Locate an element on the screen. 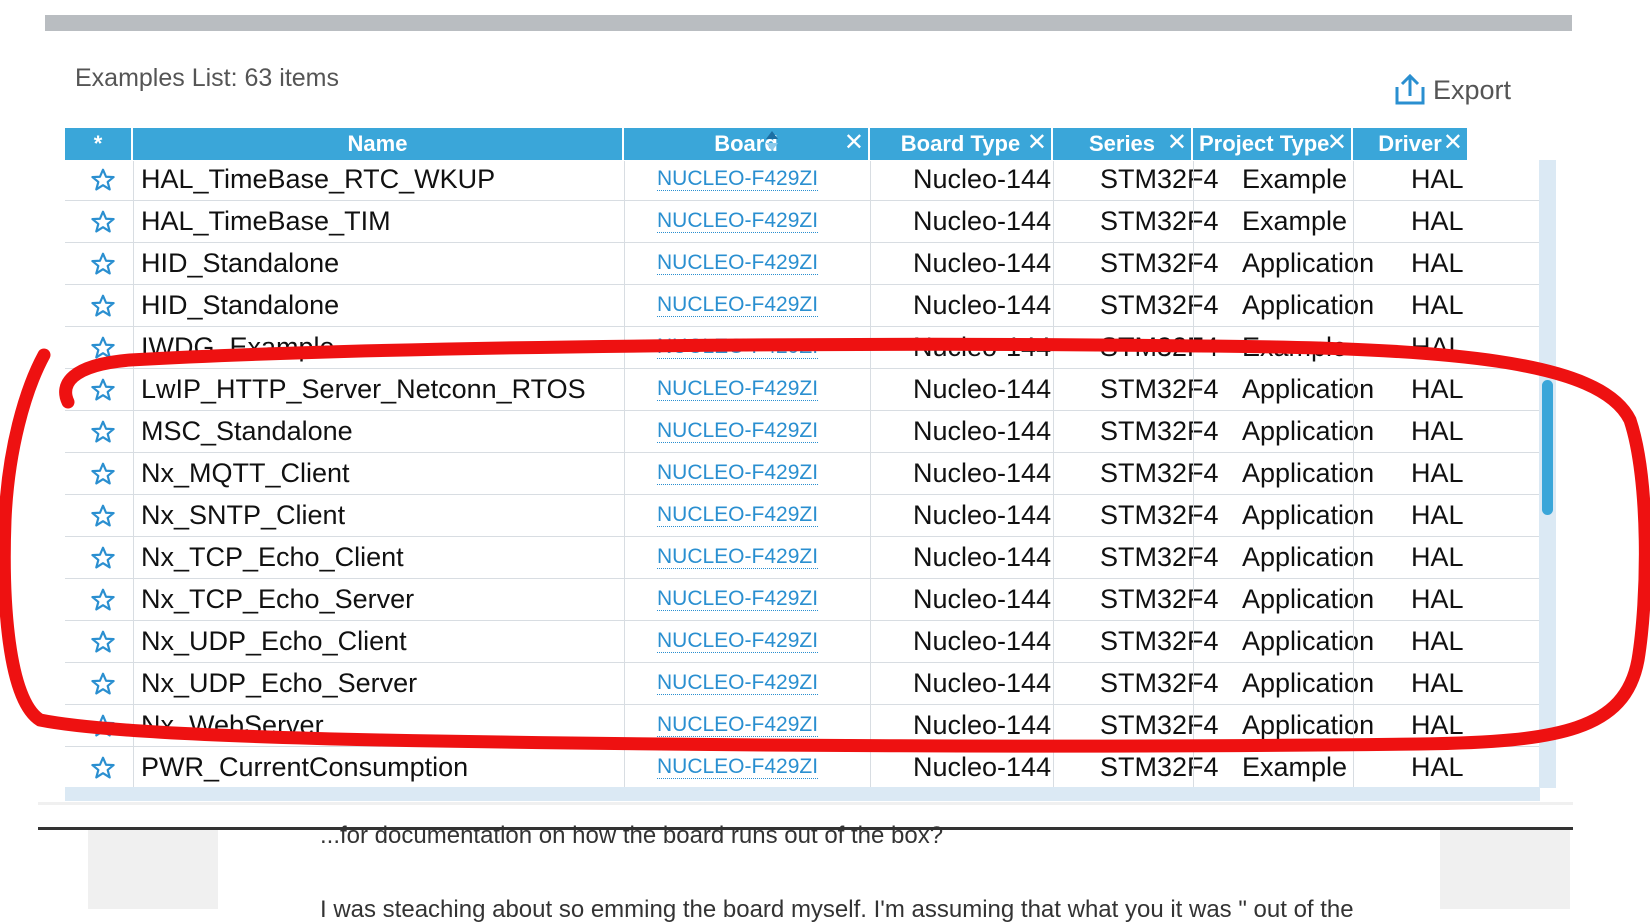 The width and height of the screenshot is (1650, 924). remove-series-column-icon: ✕ is located at coordinates (1177, 143).